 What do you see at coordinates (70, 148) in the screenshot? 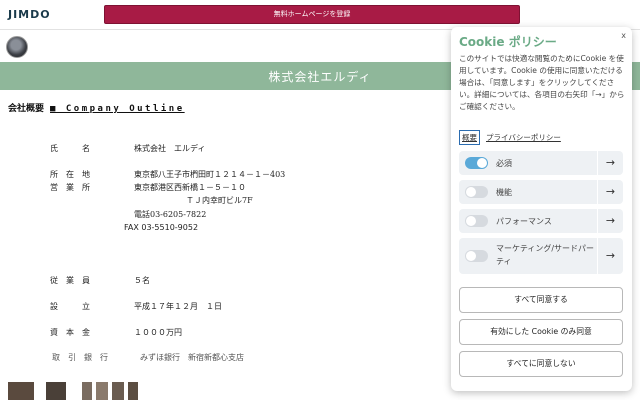
I see `name-label: 氏 名` at bounding box center [70, 148].